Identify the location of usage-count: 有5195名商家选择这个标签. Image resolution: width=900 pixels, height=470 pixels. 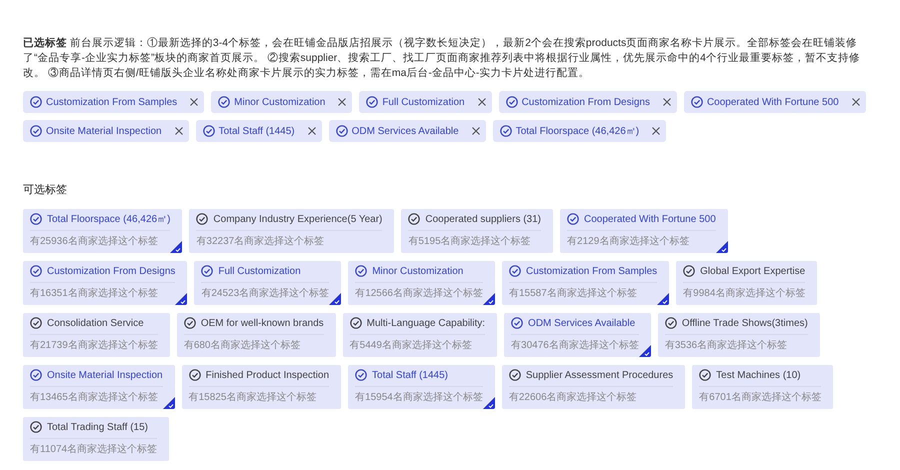
(470, 241).